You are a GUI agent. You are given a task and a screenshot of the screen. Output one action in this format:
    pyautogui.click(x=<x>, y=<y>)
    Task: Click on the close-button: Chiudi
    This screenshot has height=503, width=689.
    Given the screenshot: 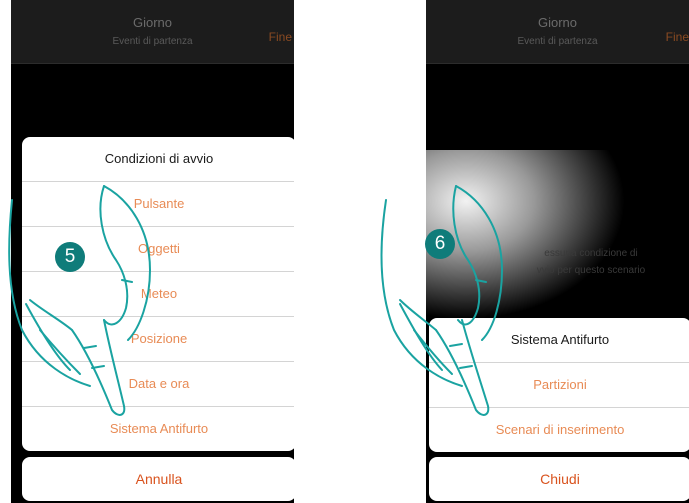 What is the action you would take?
    pyautogui.click(x=559, y=479)
    